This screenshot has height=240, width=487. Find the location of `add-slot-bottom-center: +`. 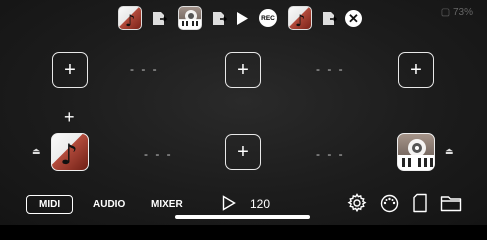

add-slot-bottom-center: + is located at coordinates (243, 152).